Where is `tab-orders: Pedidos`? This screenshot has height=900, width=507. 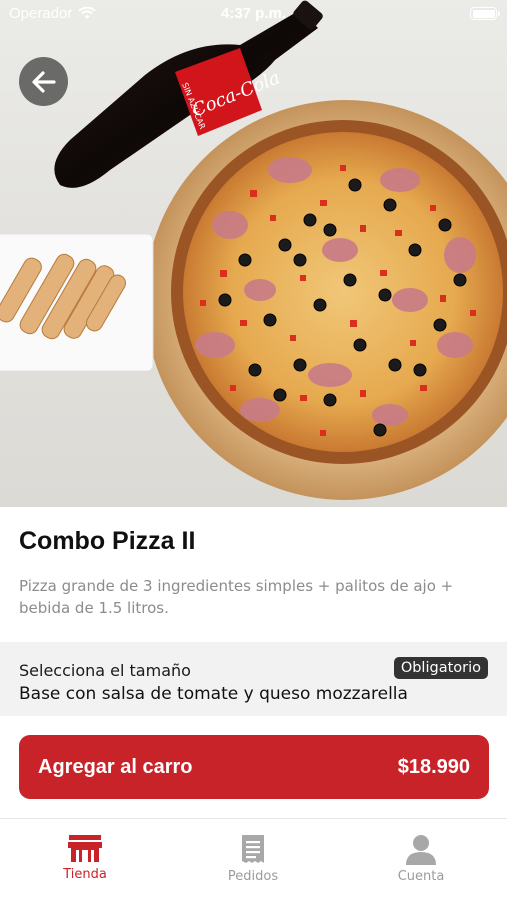
tab-orders: Pedidos is located at coordinates (253, 858).